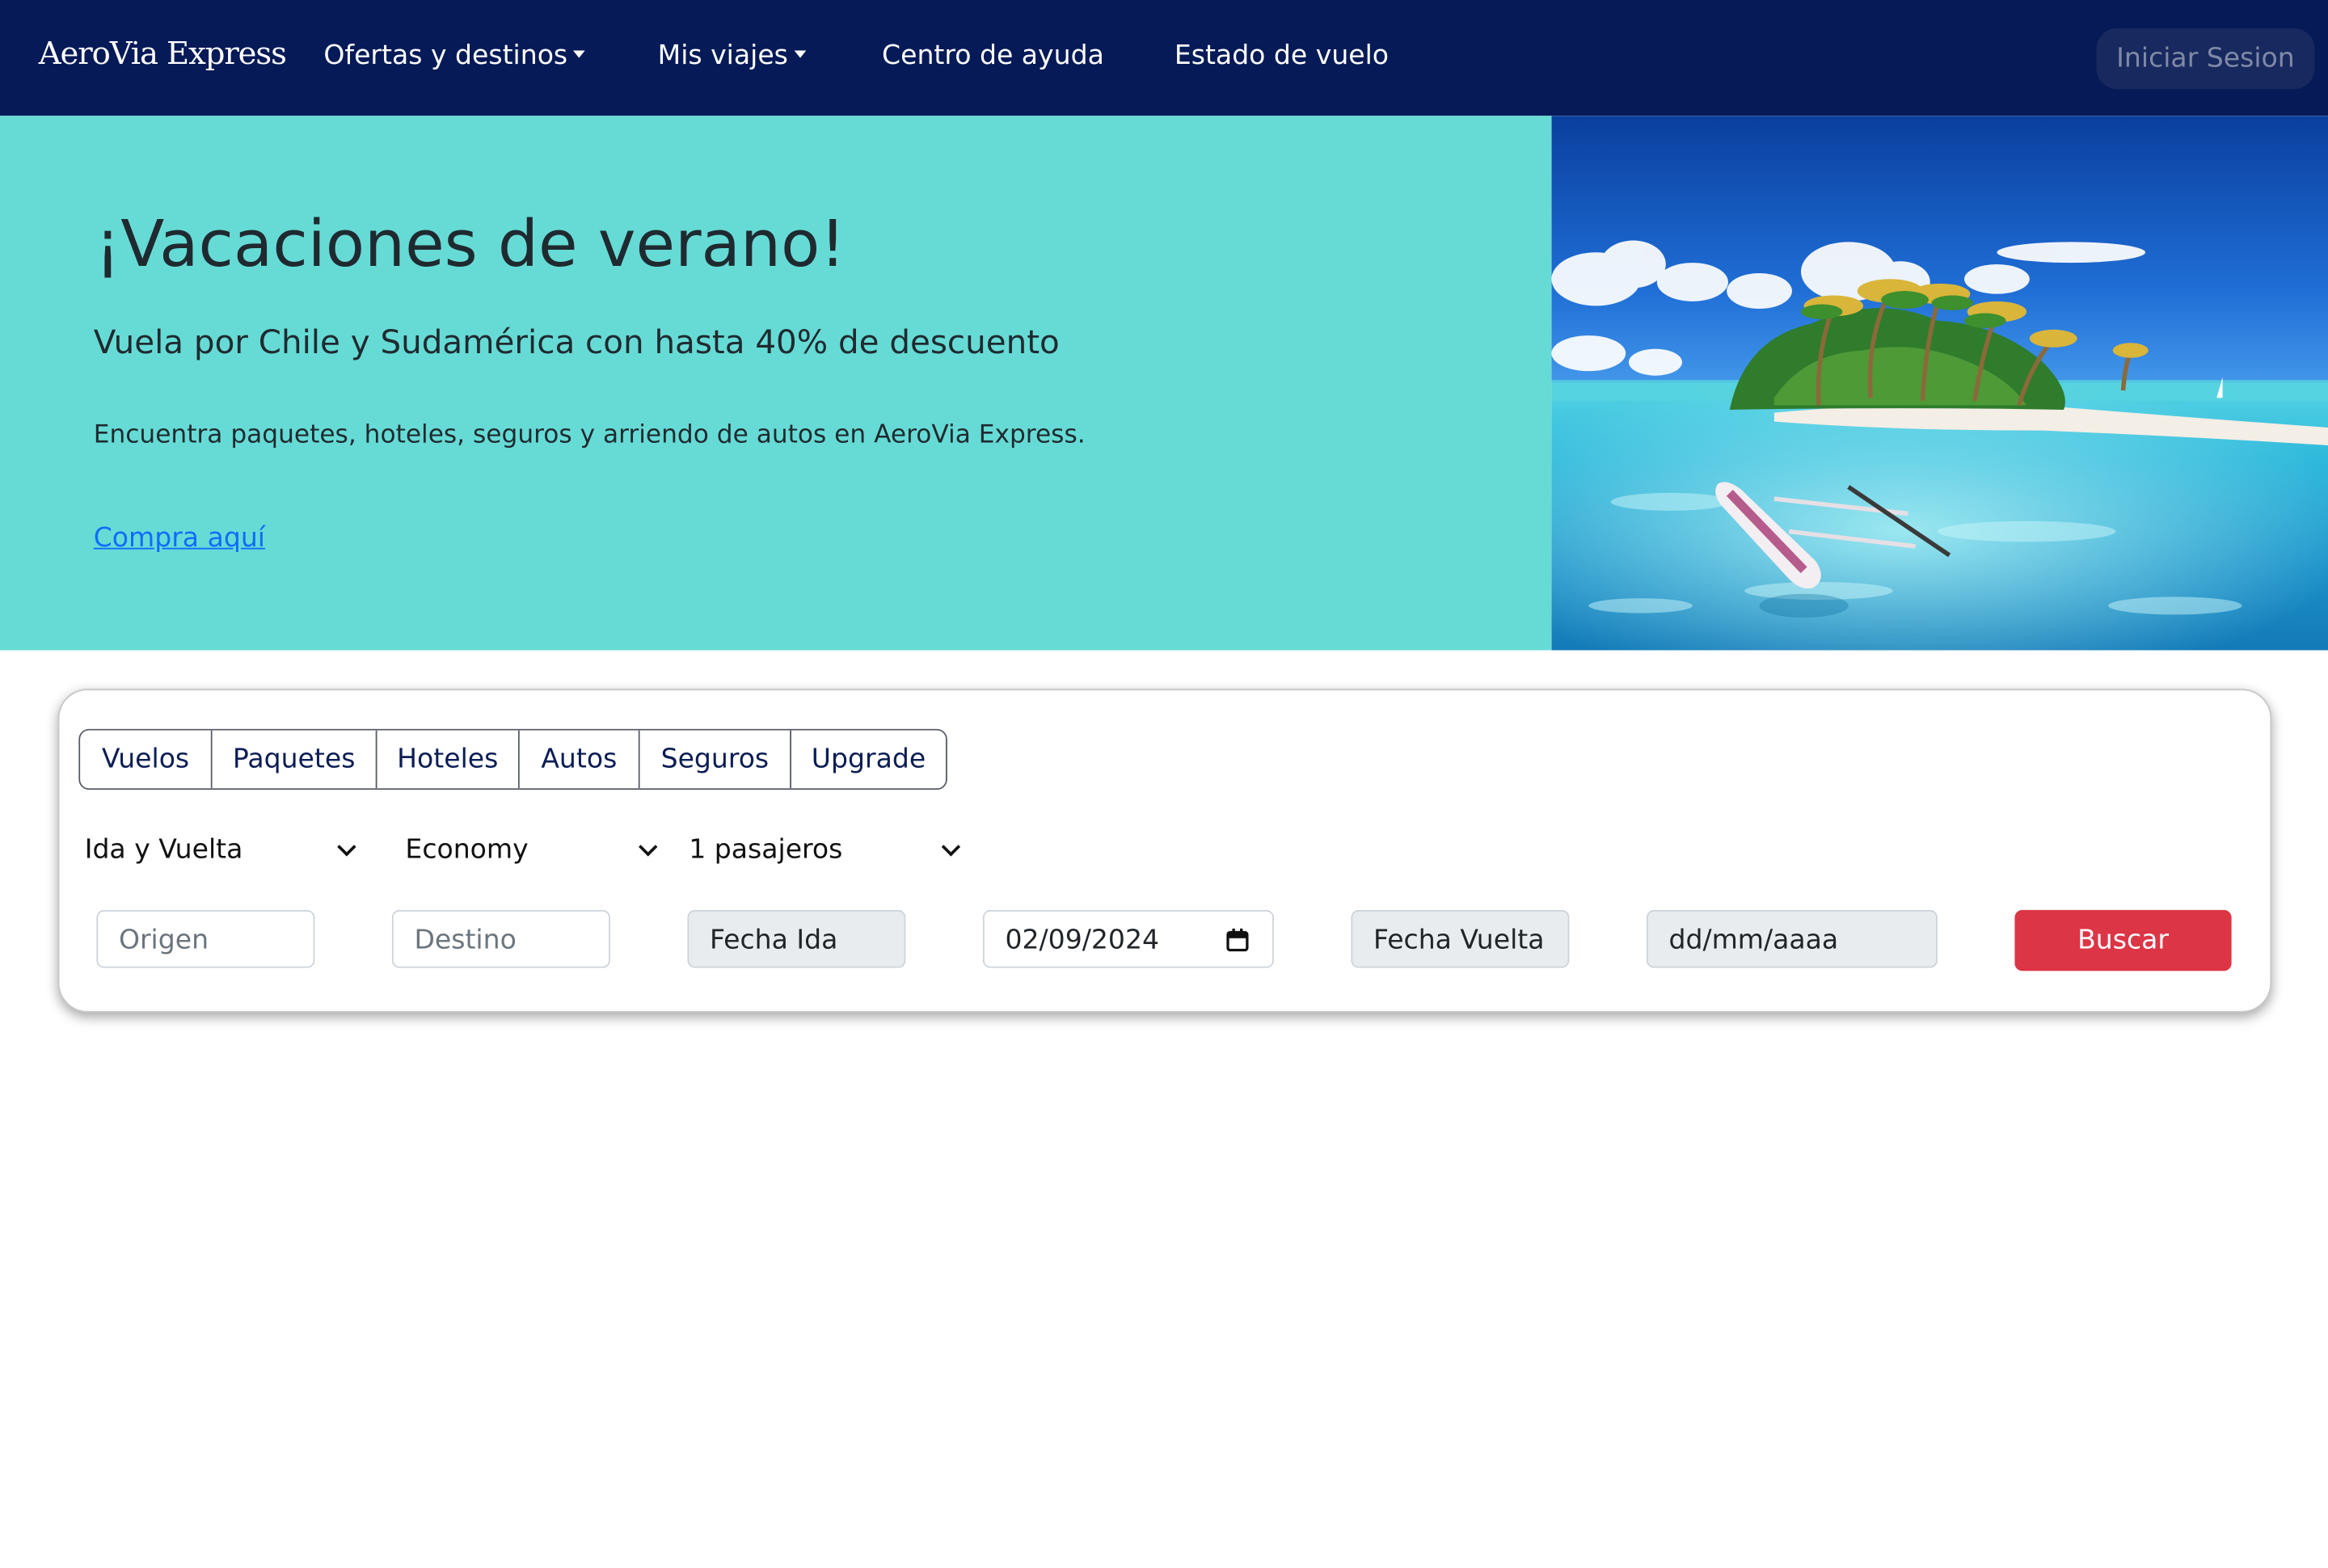 The height and width of the screenshot is (1568, 2328). I want to click on cabin-class-select: Economy, so click(532, 852).